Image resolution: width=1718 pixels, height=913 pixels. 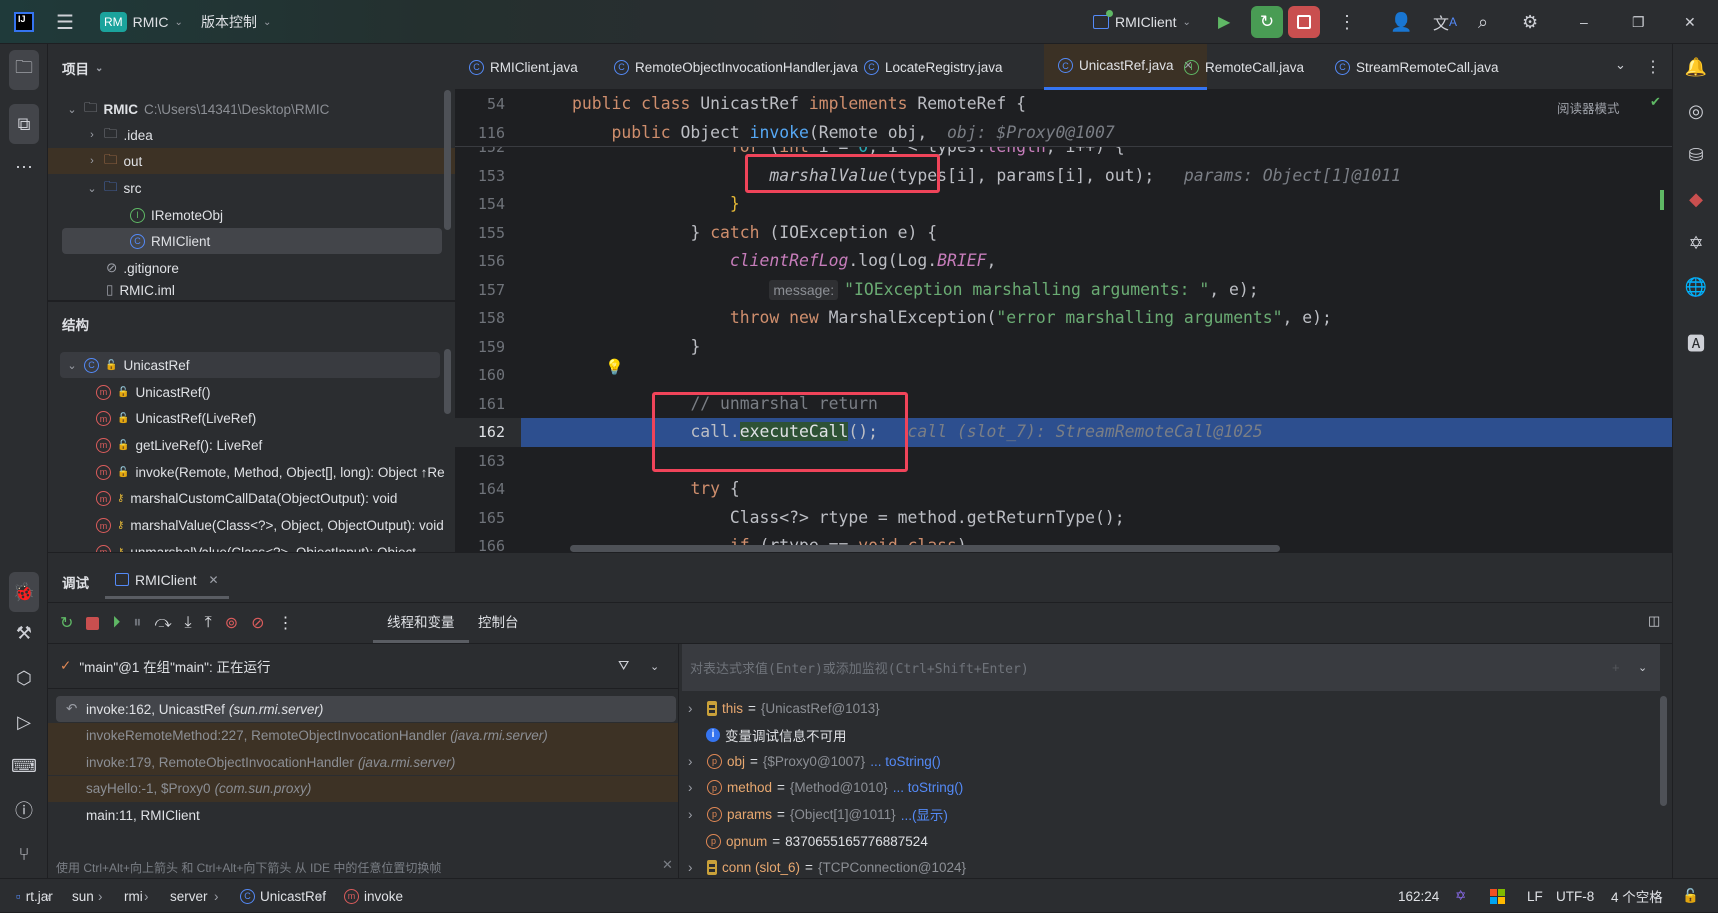 What do you see at coordinates (1171, 667) in the screenshot?
I see `evaluate-expression-input: 对表达式求值(Enter)或添加监视(Ctrl+Shift+Enter) + ⌄` at bounding box center [1171, 667].